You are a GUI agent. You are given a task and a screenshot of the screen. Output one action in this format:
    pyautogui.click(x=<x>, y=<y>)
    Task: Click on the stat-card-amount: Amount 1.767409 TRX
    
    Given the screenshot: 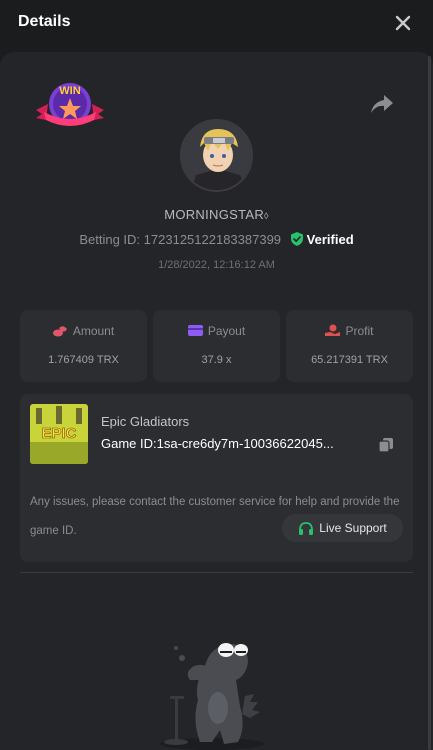 What is the action you would take?
    pyautogui.click(x=83, y=346)
    